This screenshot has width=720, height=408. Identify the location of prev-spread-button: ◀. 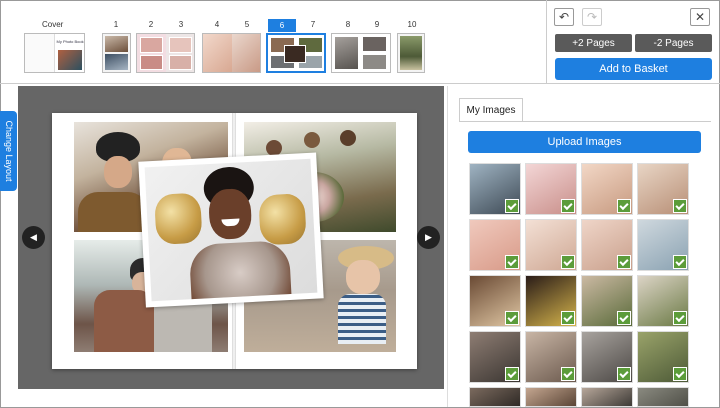
(33, 237).